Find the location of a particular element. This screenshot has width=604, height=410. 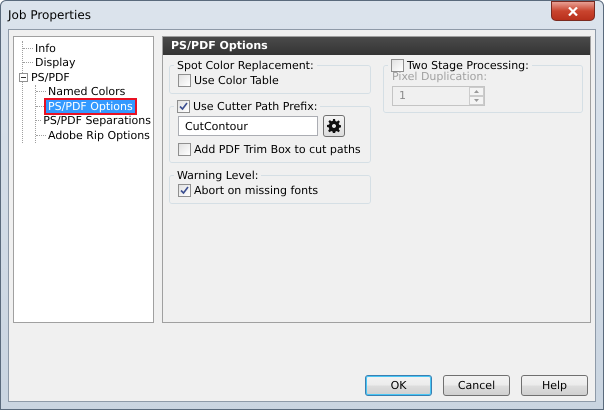

tree-item: Display is located at coordinates (55, 63).